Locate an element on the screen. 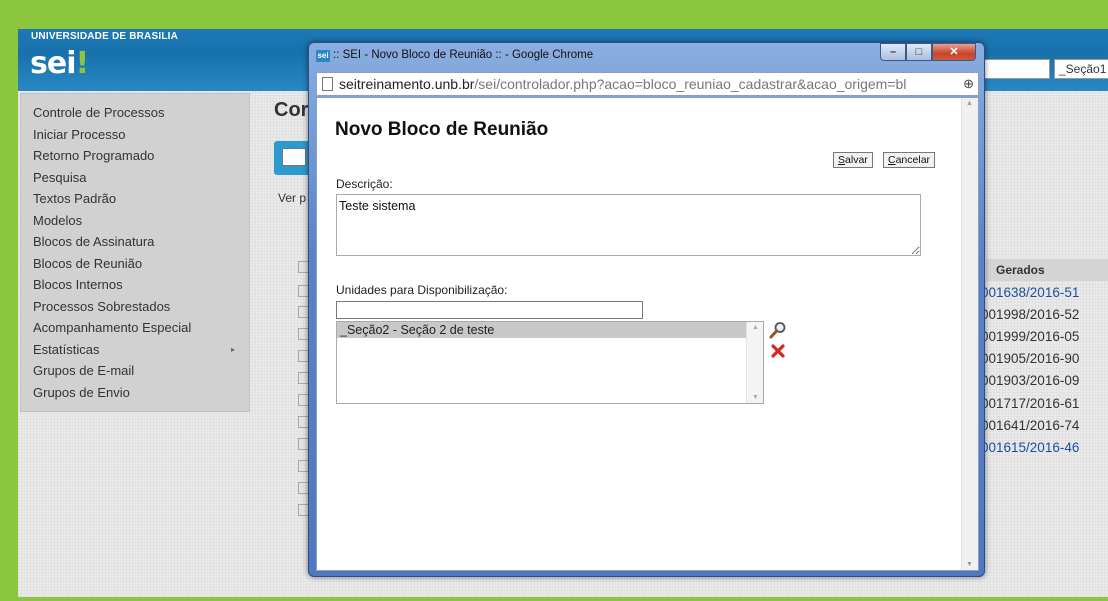 The width and height of the screenshot is (1108, 601). process-link: 001638/2016-51 is located at coordinates (1030, 292).